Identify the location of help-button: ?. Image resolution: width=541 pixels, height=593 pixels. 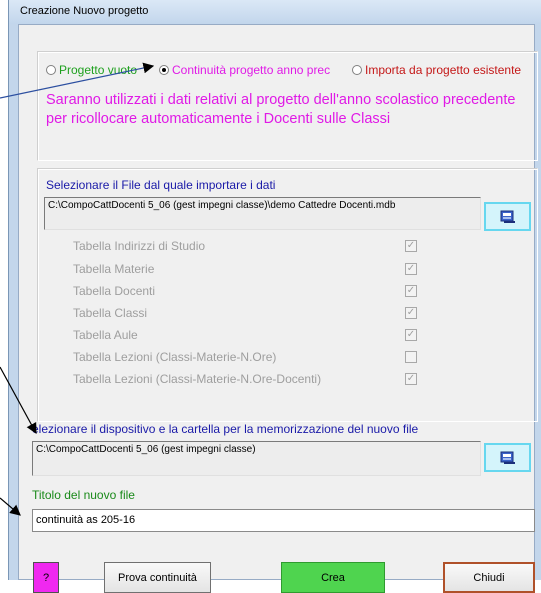
(46, 577).